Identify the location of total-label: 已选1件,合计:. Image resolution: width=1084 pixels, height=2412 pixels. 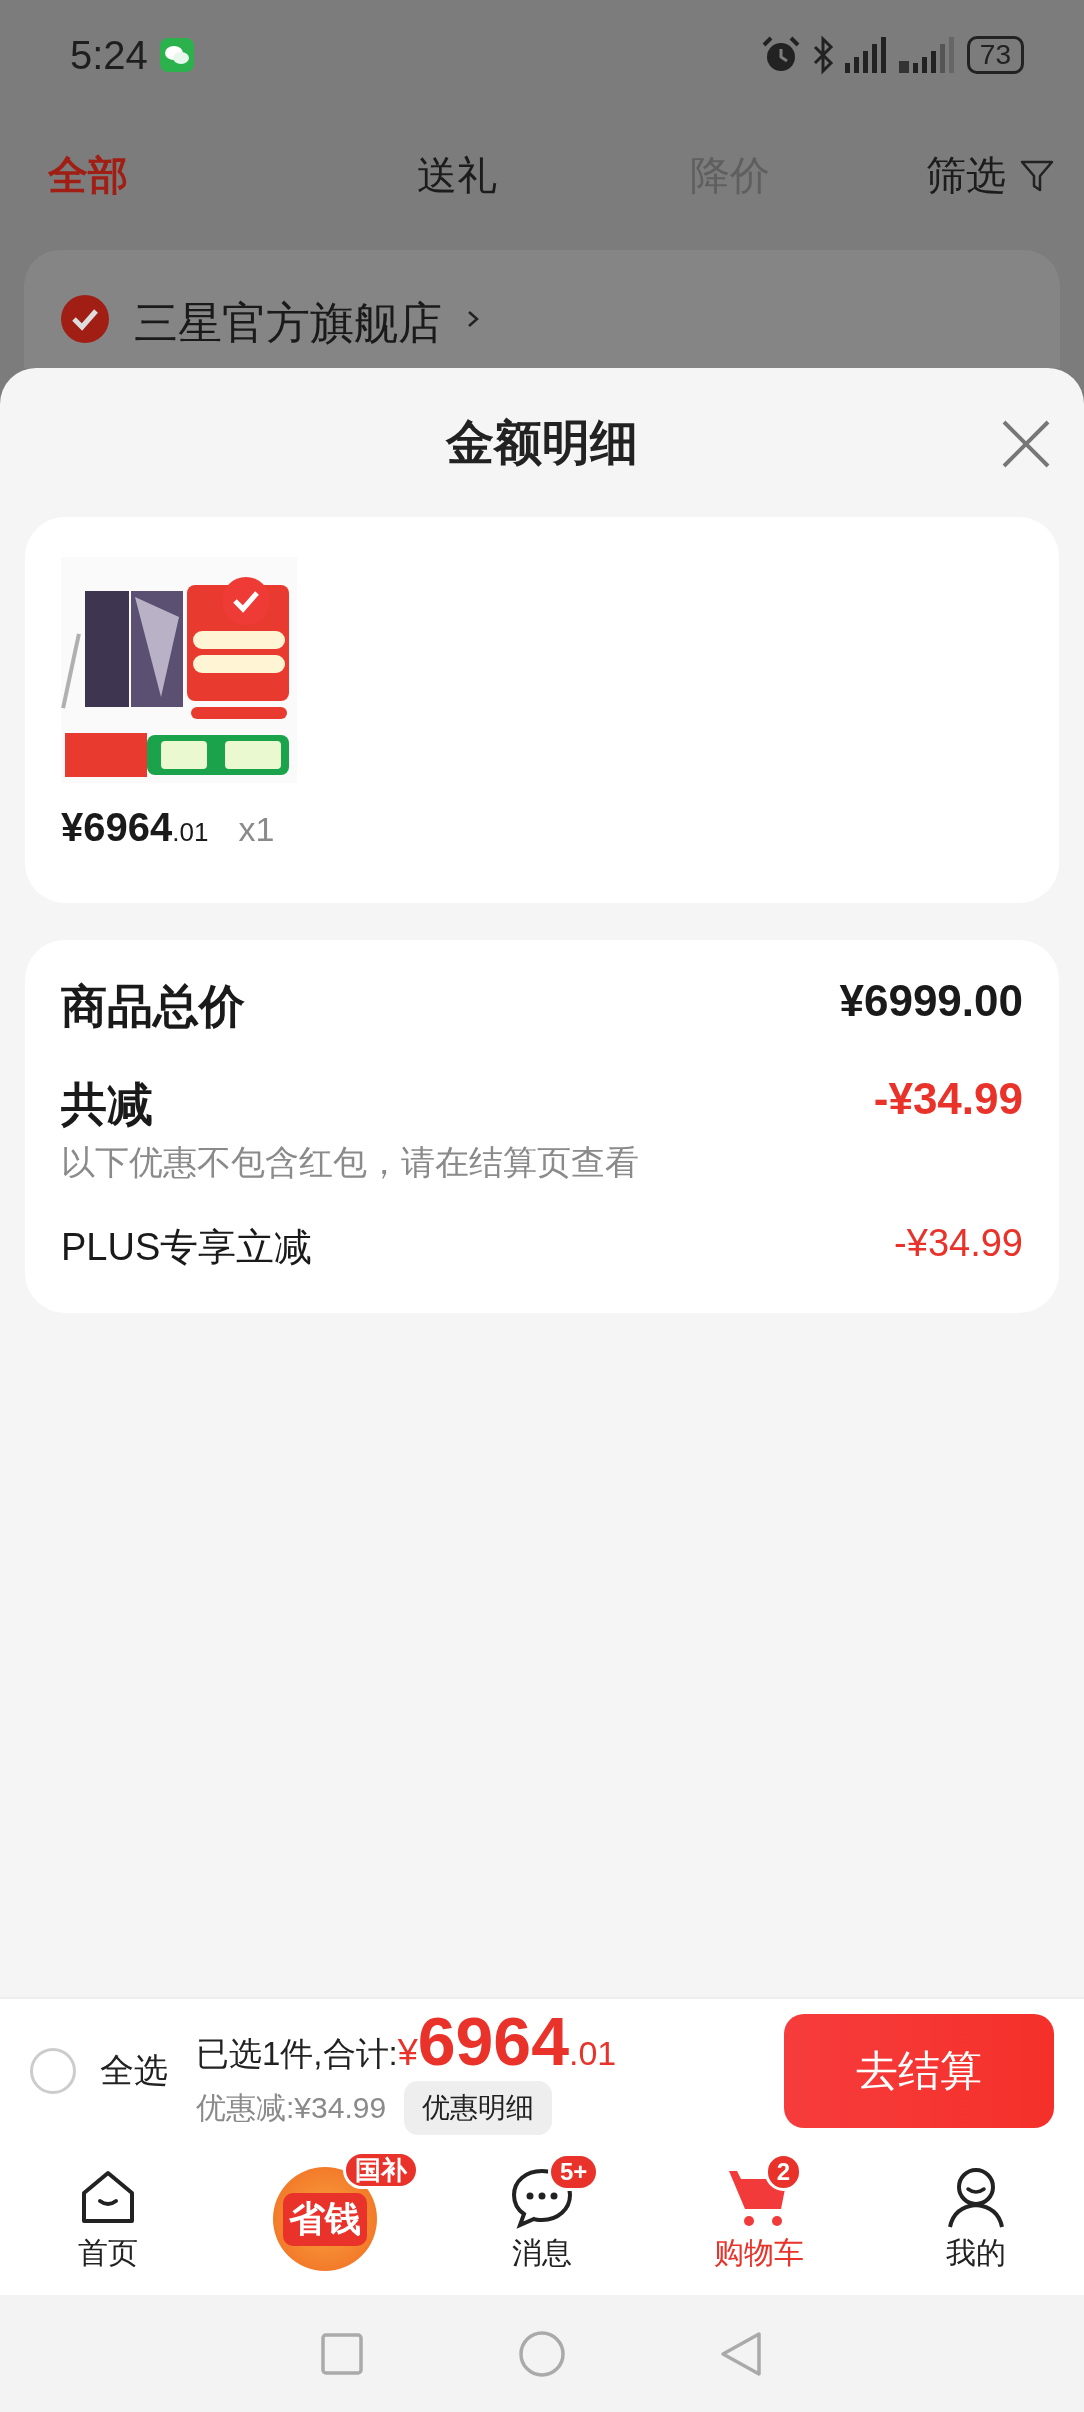
(297, 2054).